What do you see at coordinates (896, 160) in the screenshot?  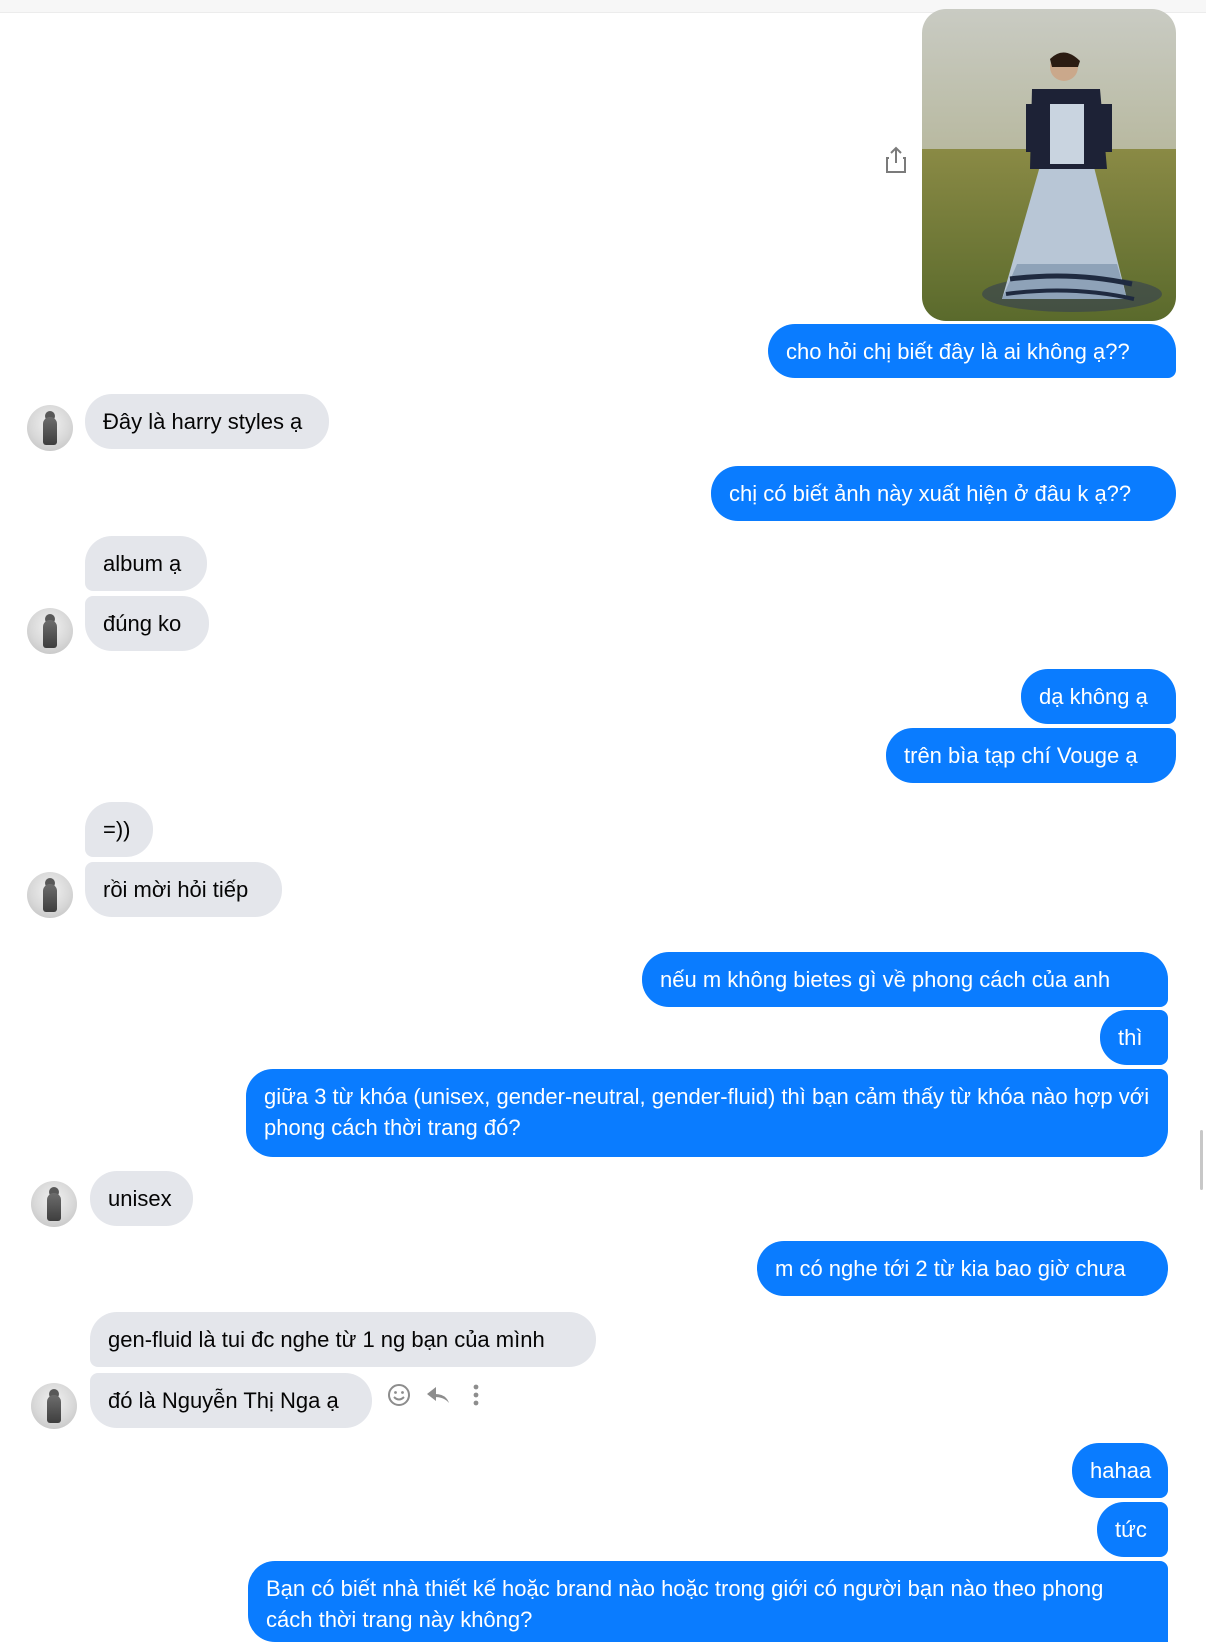 I see `share-icon` at bounding box center [896, 160].